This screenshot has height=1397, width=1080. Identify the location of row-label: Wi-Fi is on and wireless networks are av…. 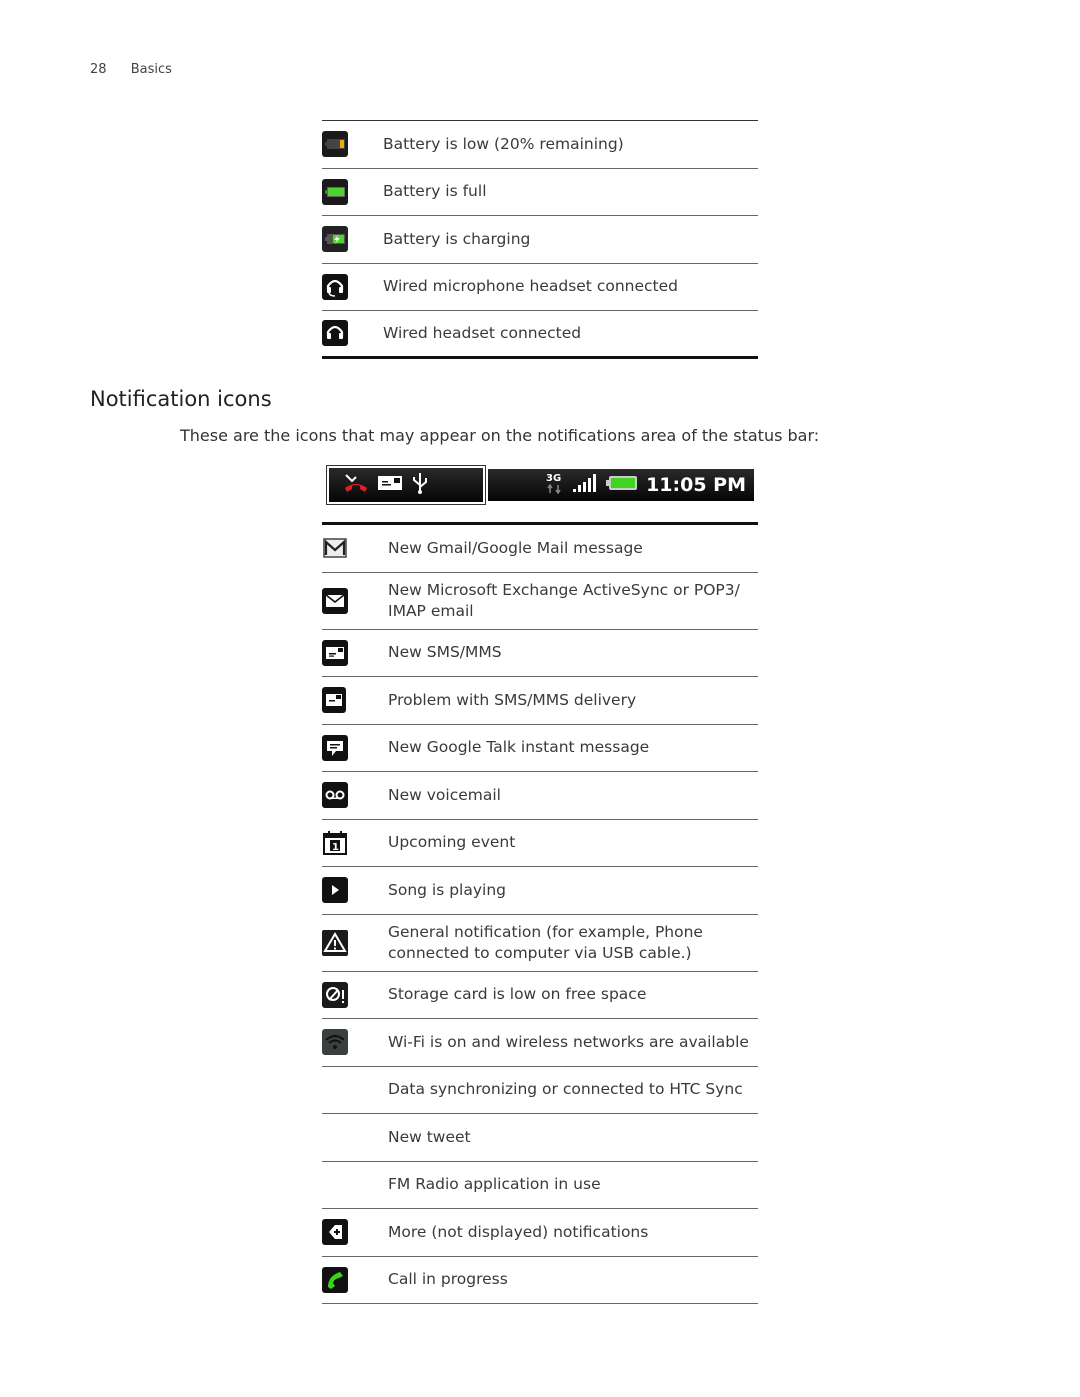
(568, 1041).